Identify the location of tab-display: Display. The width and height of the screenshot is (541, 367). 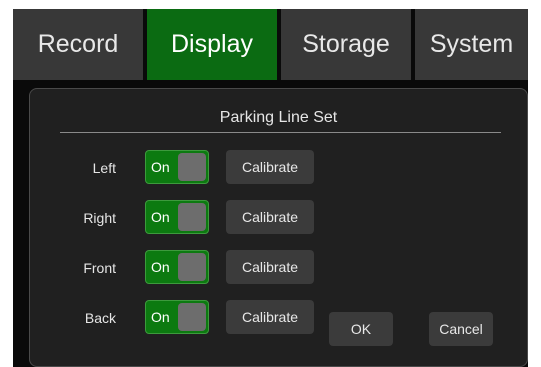
(212, 44).